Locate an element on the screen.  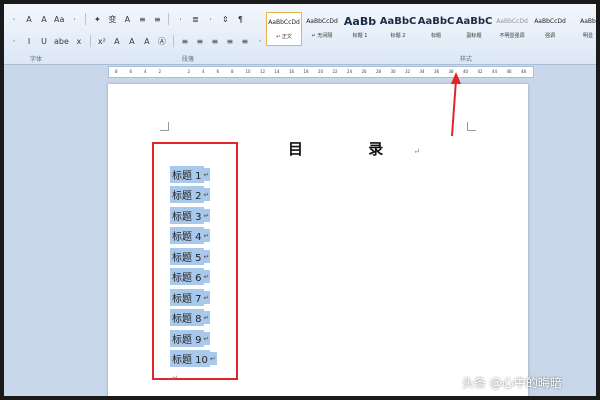
ribbon-row1-tool-button: ✦ is located at coordinates (97, 19).